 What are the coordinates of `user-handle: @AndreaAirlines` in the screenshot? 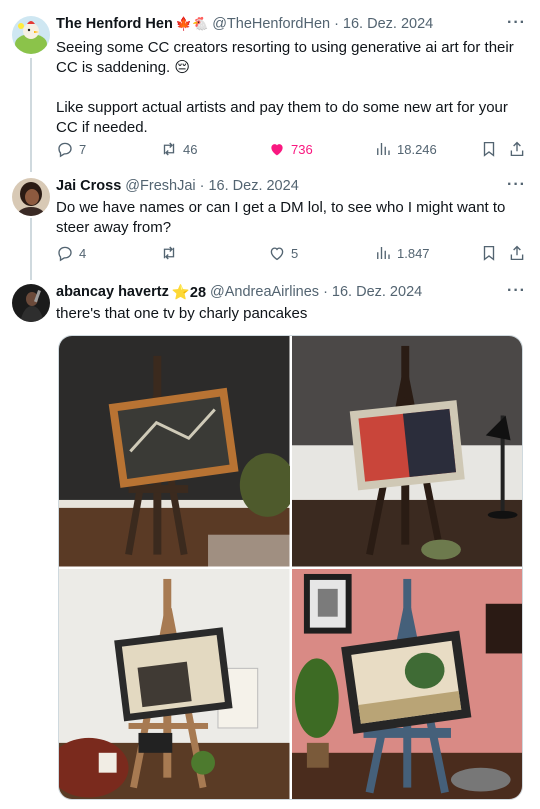 It's located at (264, 292).